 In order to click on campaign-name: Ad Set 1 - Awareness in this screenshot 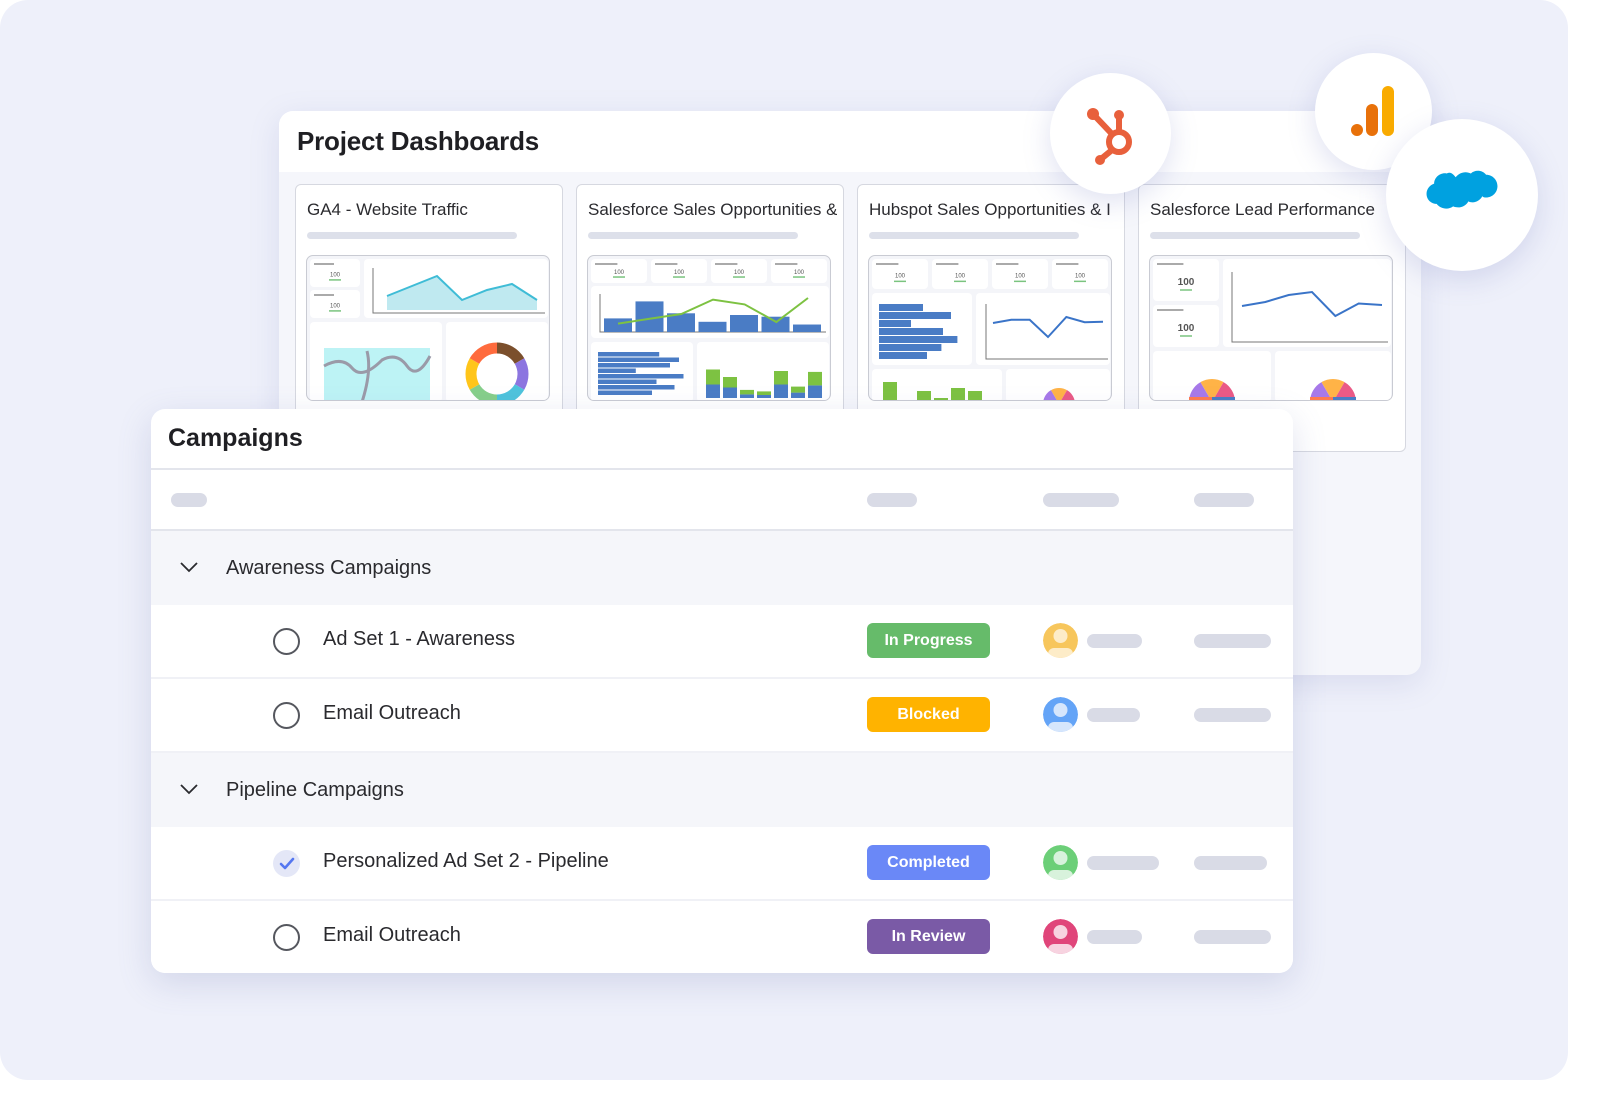, I will do `click(419, 639)`.